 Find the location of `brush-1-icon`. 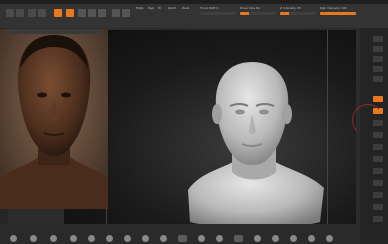

brush-1-icon is located at coordinates (13, 238).